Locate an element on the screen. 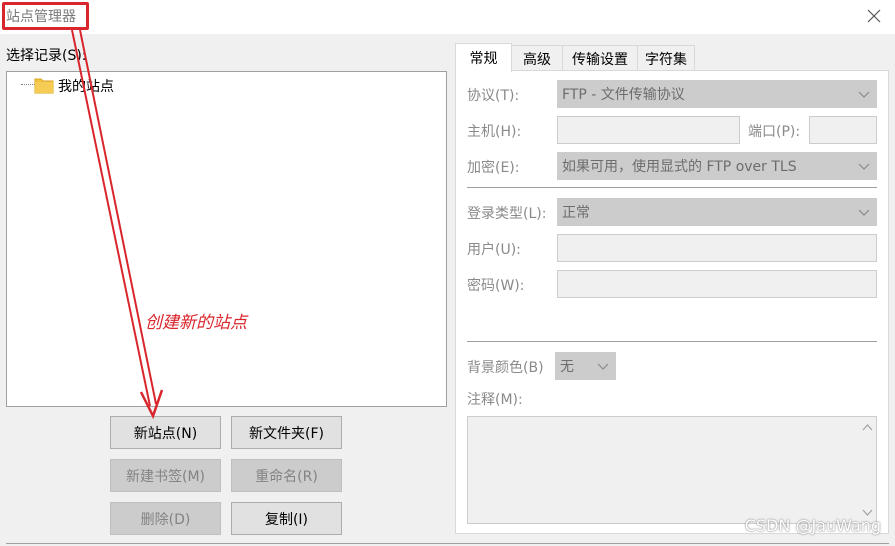 The width and height of the screenshot is (895, 546). port-field is located at coordinates (843, 130).